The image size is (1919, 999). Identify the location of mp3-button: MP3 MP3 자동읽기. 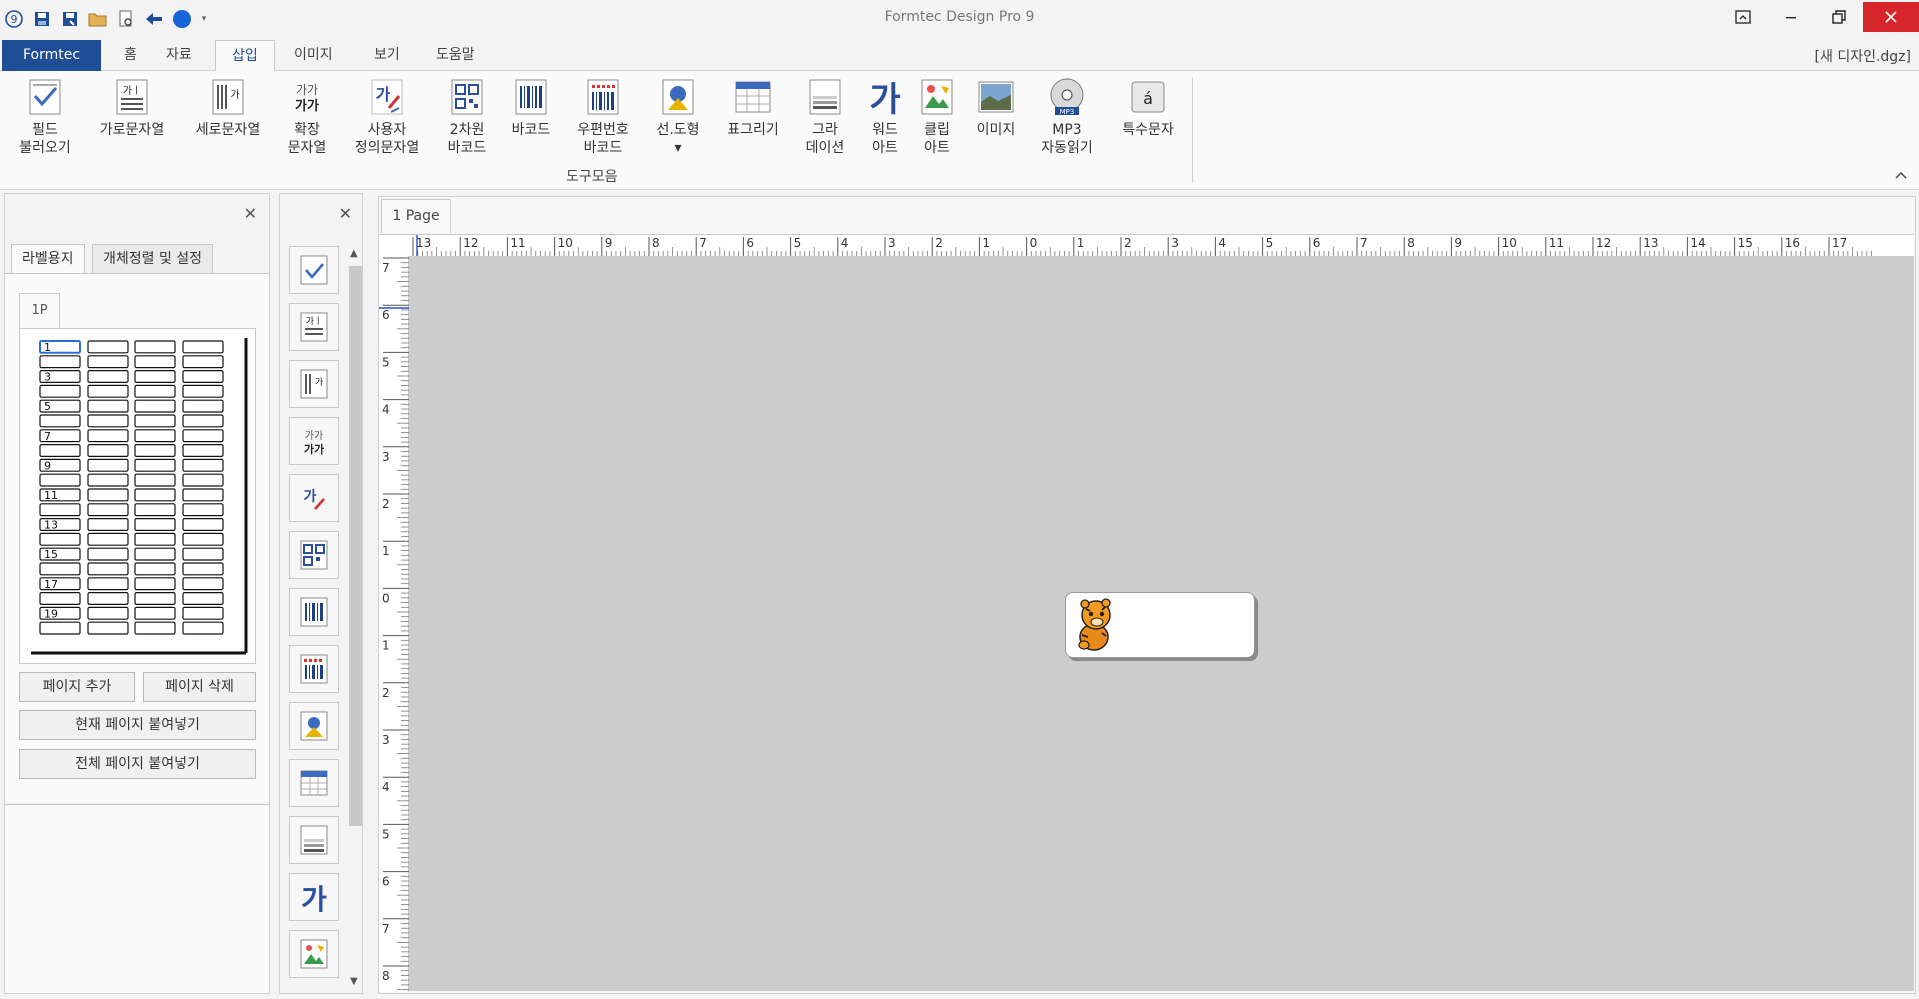
(1067, 117).